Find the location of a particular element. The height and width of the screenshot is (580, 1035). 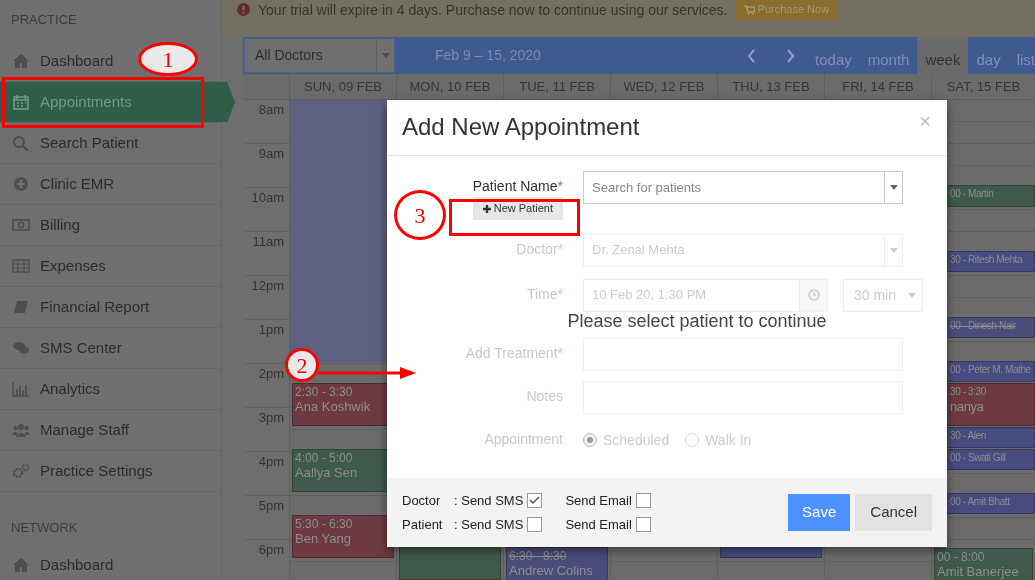

book-icon is located at coordinates (21, 307).